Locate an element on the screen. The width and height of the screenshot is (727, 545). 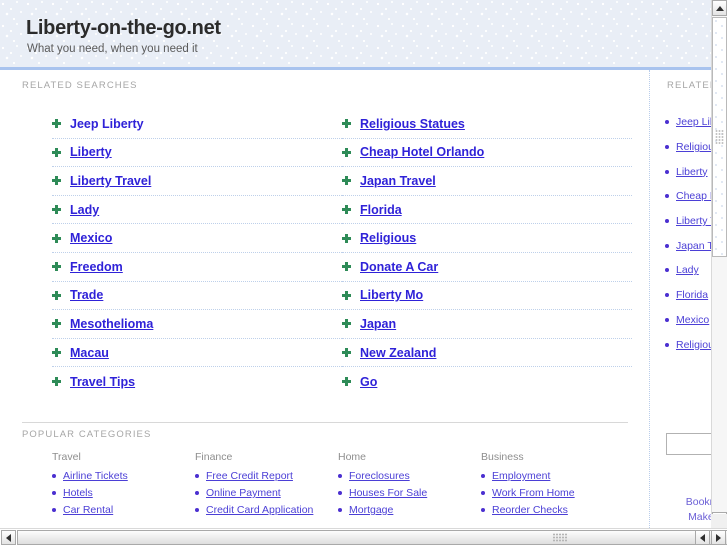
related-search-link: Liberty is located at coordinates (91, 152).